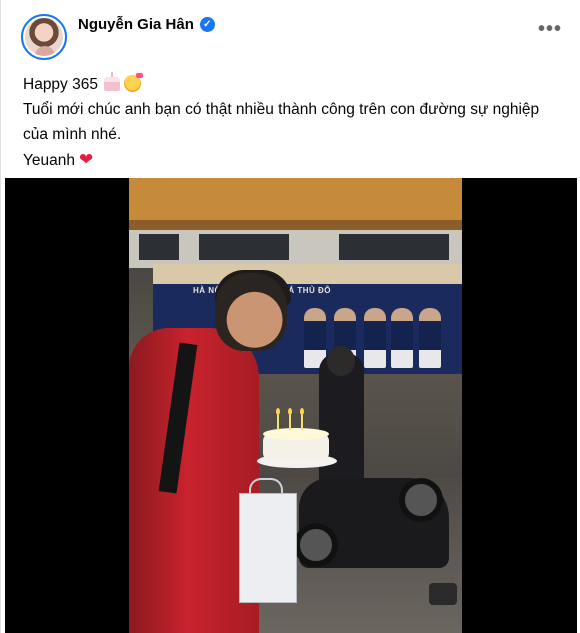 The width and height of the screenshot is (580, 633). I want to click on scene-gift-bag, so click(268, 548).